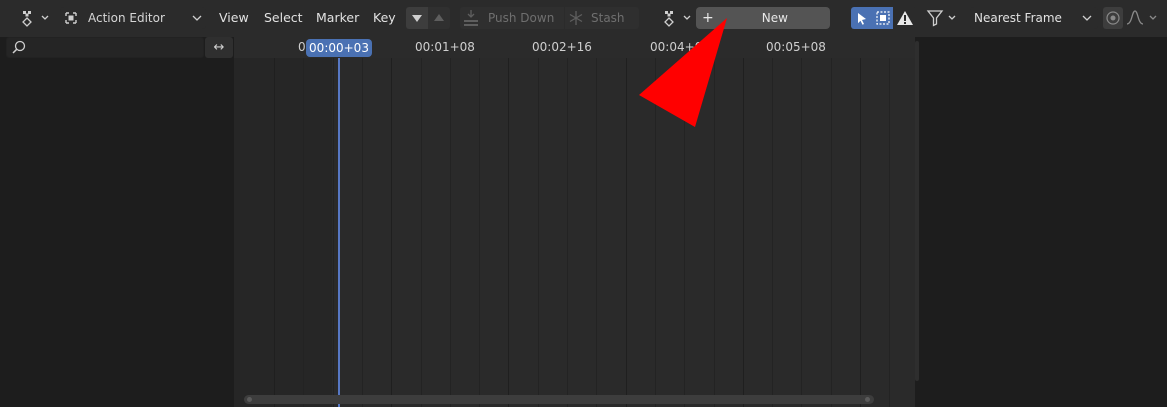  What do you see at coordinates (234, 18) in the screenshot?
I see `menu-view: View` at bounding box center [234, 18].